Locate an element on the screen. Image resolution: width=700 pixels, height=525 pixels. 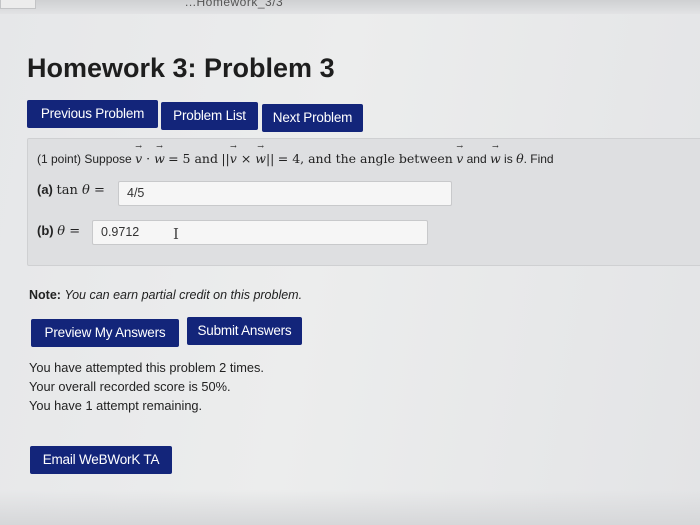
points-text: (1 point) Suppose is located at coordinates (84, 159).